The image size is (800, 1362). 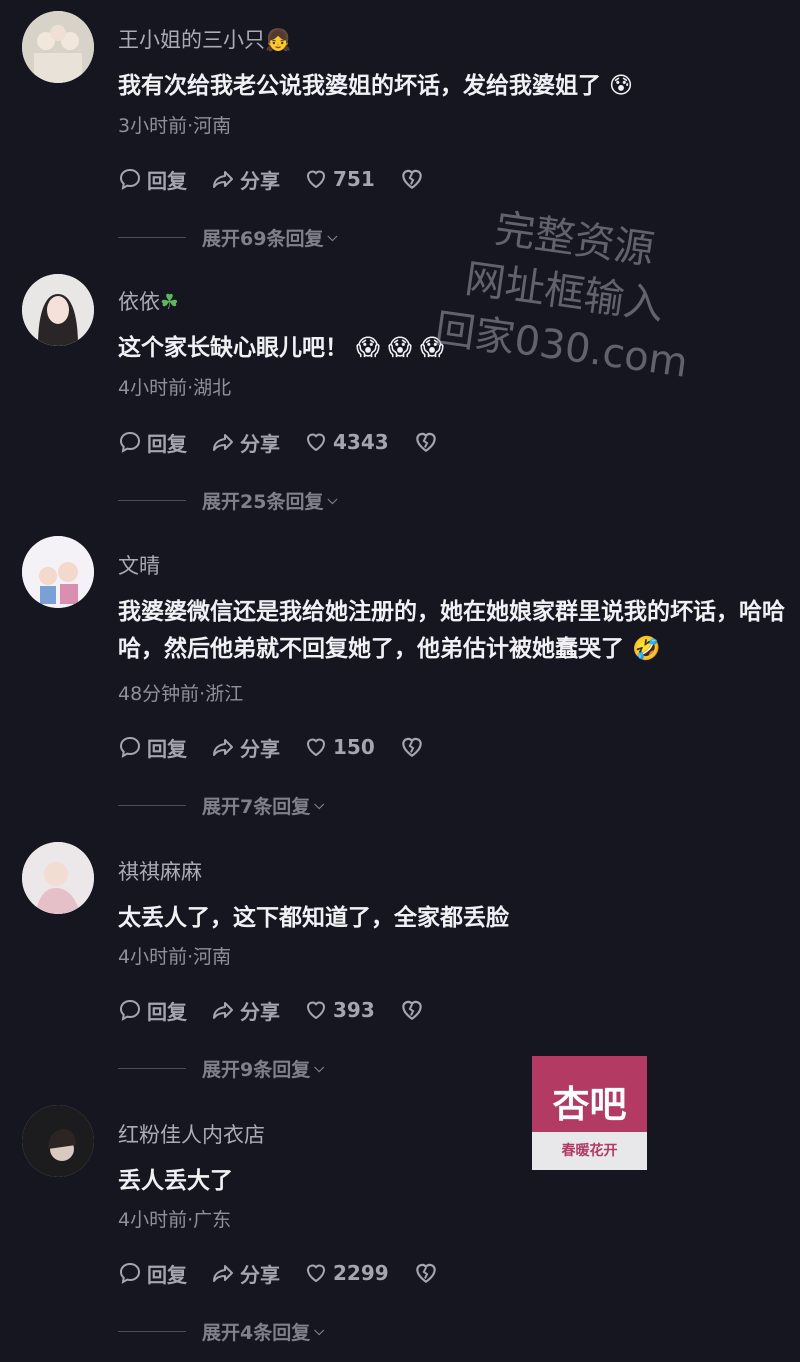 I want to click on comment-meta: 4小时前·河南, so click(x=175, y=957).